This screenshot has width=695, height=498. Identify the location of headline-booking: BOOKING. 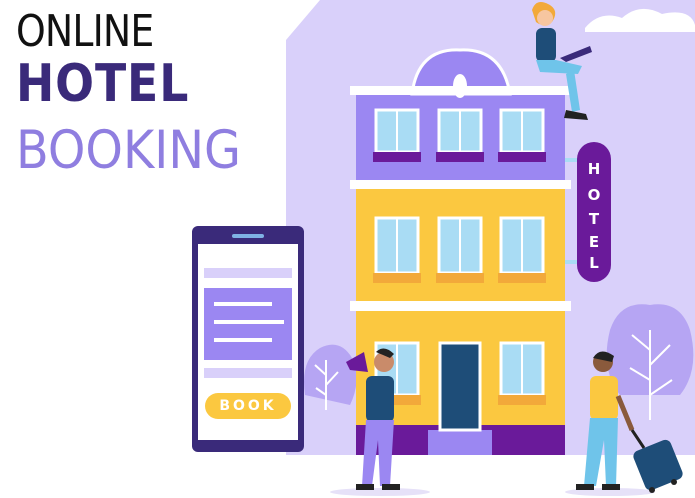
(128, 150).